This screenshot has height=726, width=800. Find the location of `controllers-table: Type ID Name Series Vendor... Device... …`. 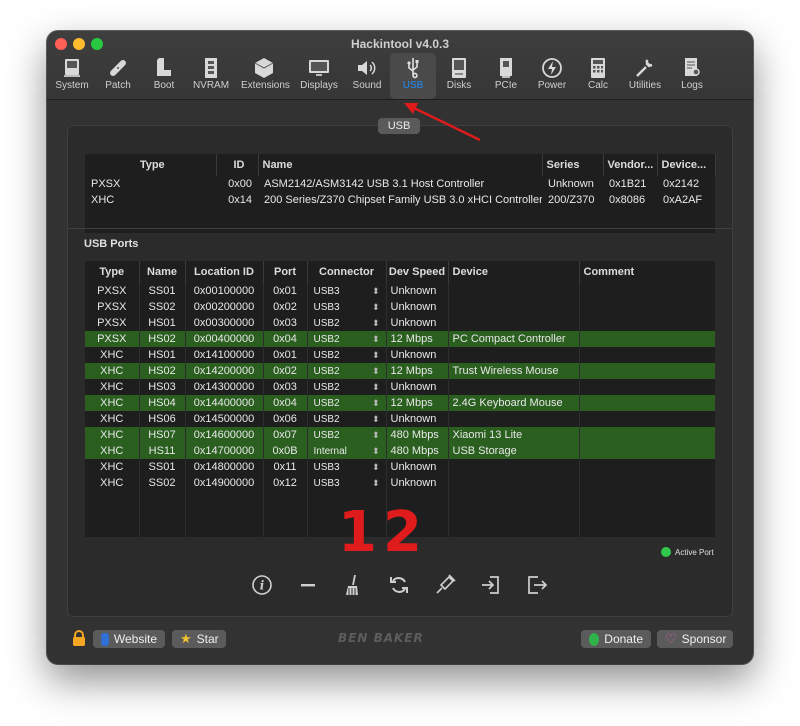

controllers-table: Type ID Name Series Vendor... Device... … is located at coordinates (400, 193).